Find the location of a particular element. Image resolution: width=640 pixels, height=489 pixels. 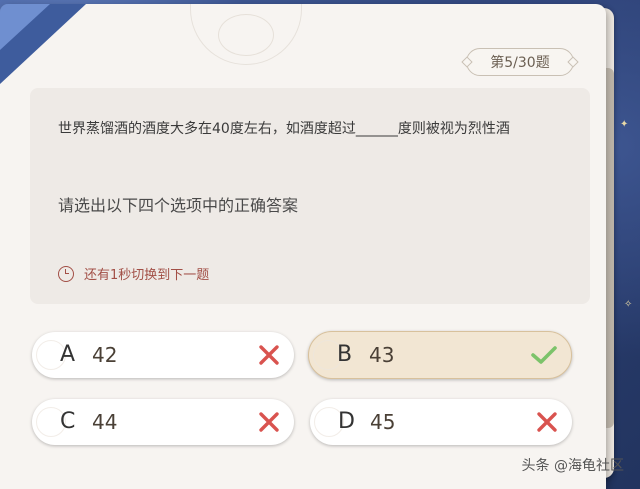

timer-text: 还有1秒切换到下一题 is located at coordinates (147, 275).